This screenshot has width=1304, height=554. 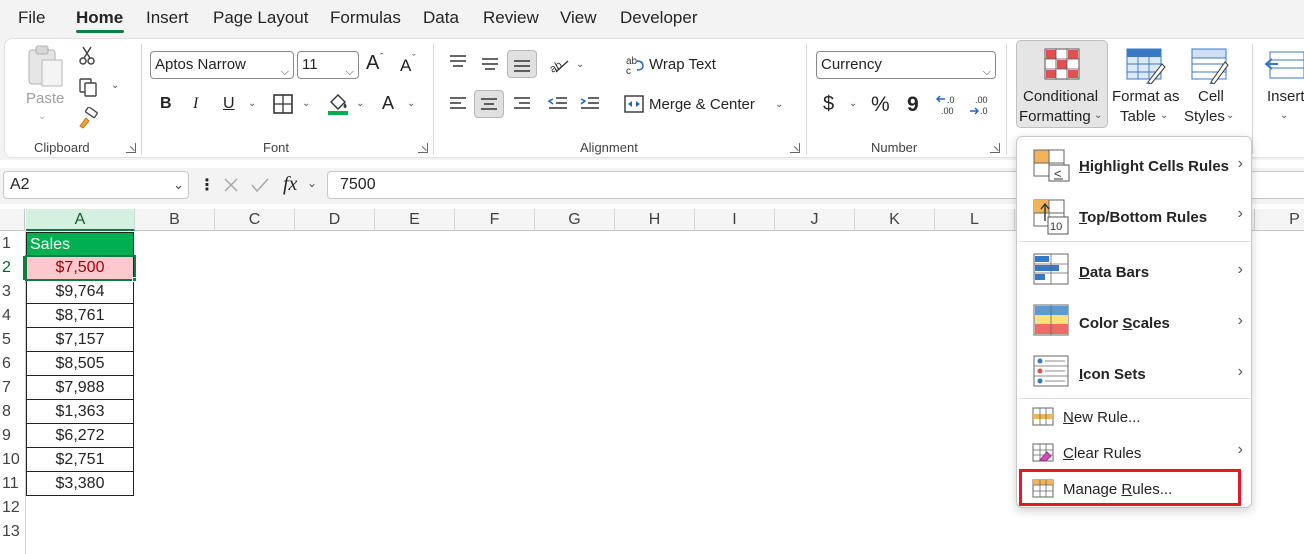 I want to click on orientation-dropdown-icon: ⌄, so click(x=580, y=64).